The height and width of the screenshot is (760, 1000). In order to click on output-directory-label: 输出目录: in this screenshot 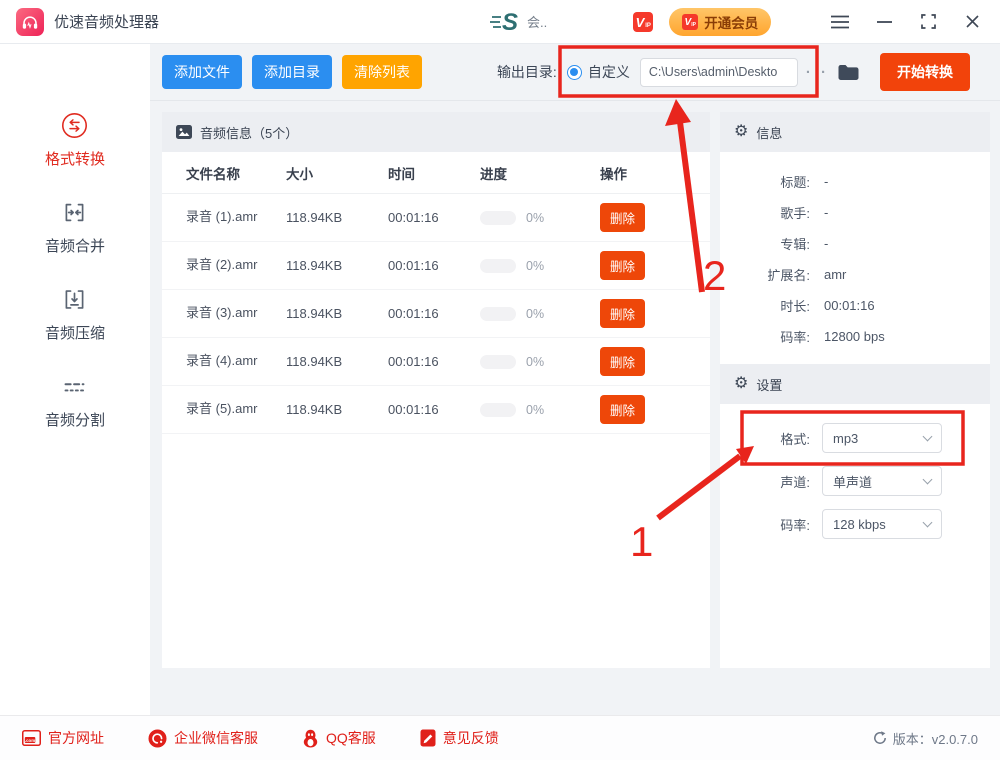, I will do `click(526, 72)`.